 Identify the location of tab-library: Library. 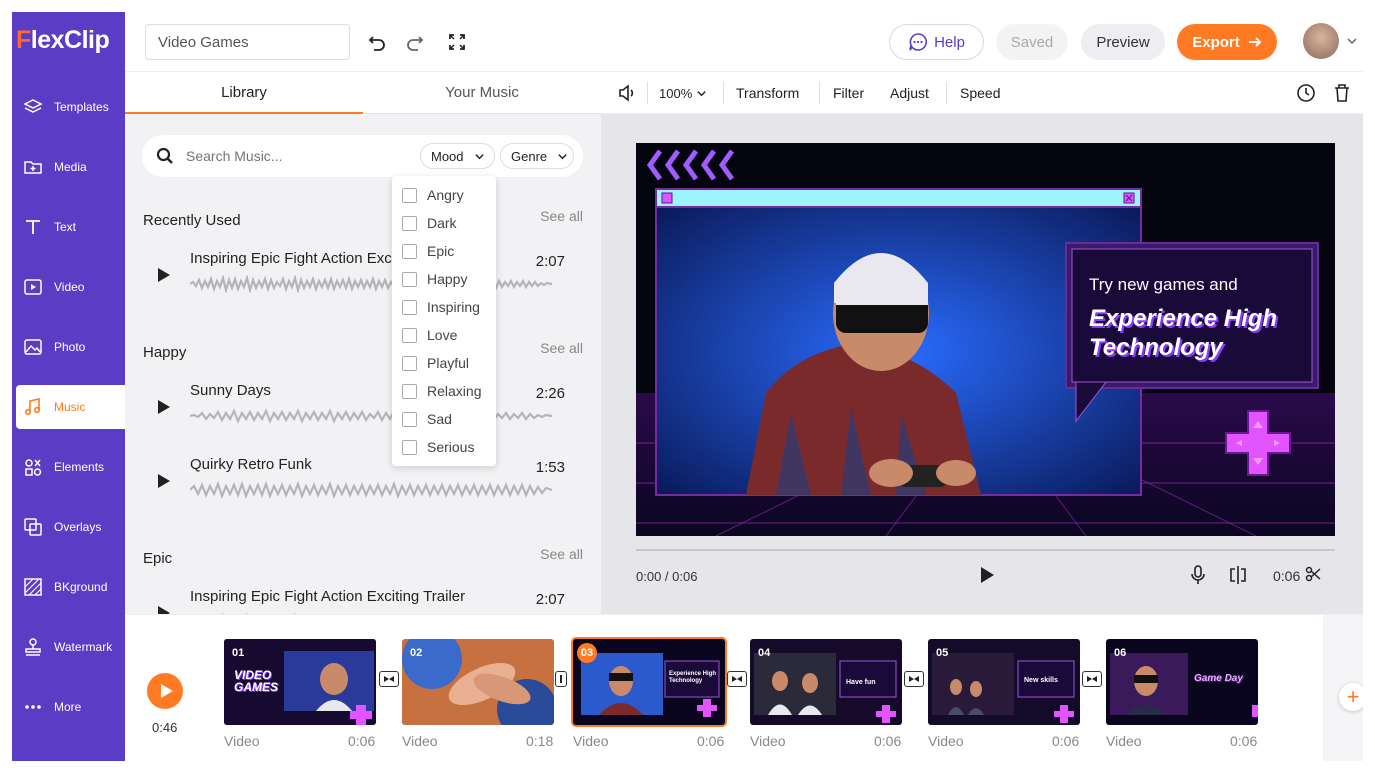
(244, 93).